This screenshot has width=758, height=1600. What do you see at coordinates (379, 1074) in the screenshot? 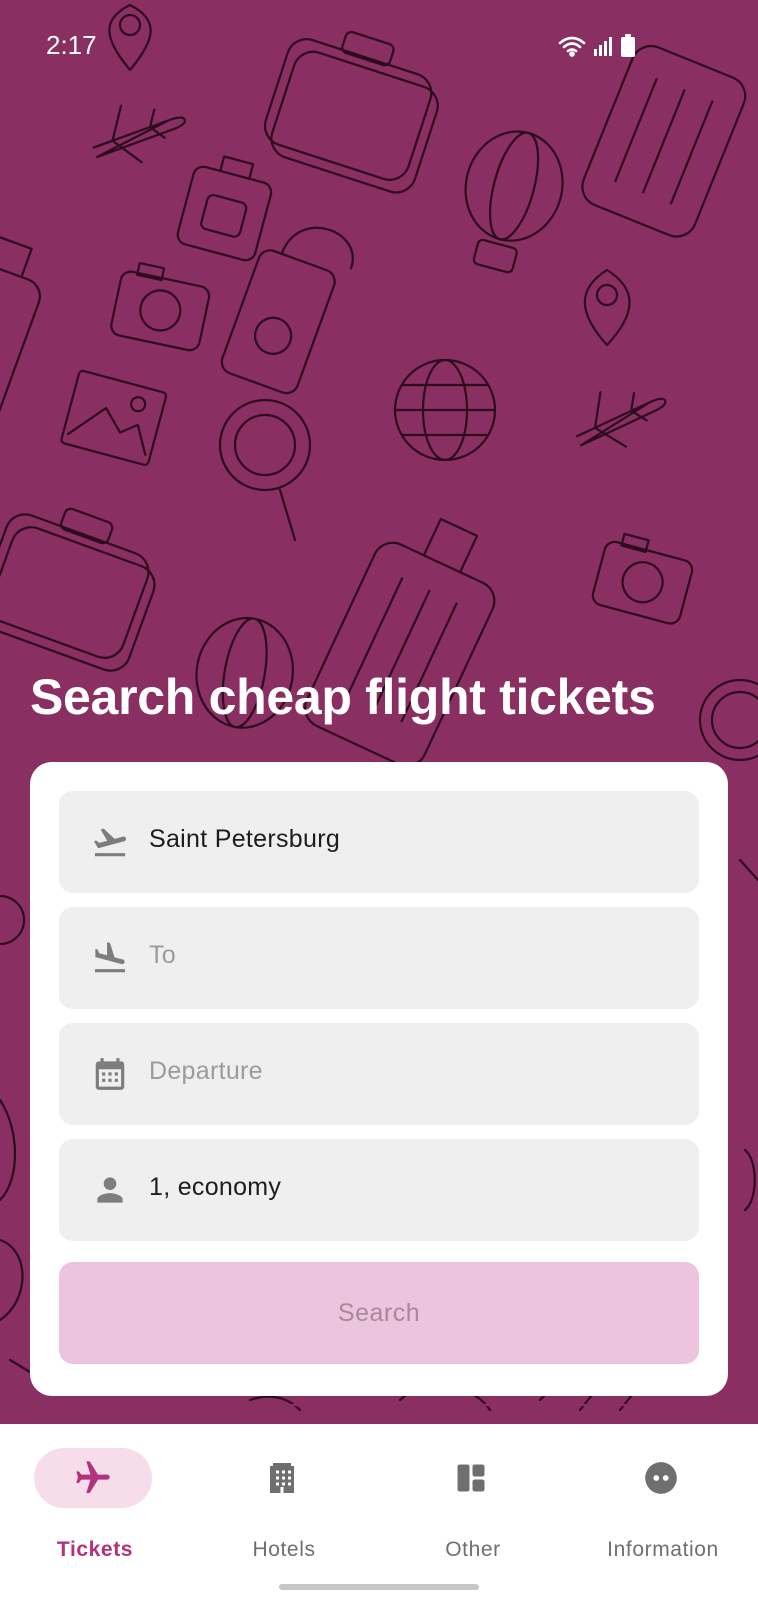
I see `departure-field: Departure` at bounding box center [379, 1074].